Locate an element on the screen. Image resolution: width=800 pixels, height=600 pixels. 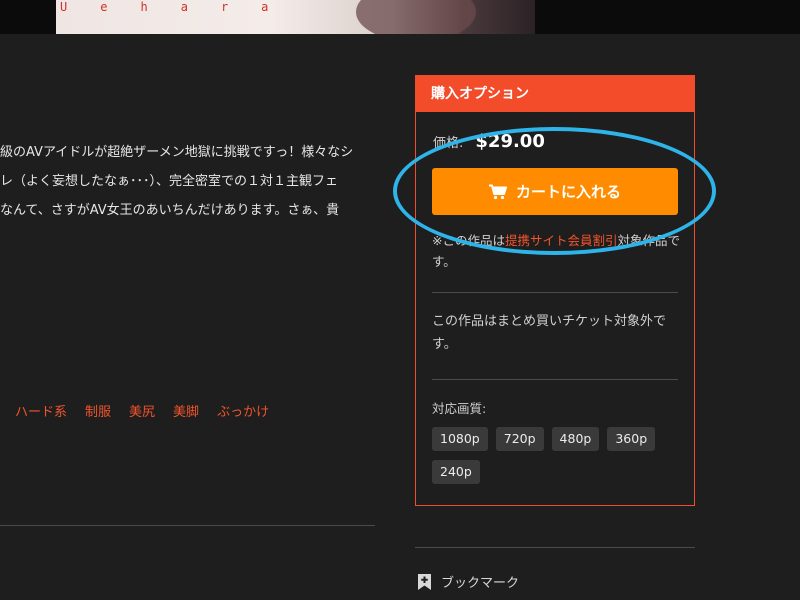
tag-list: ハード系 制服 美尻 美脚 ぶっかけ is located at coordinates (142, 410).